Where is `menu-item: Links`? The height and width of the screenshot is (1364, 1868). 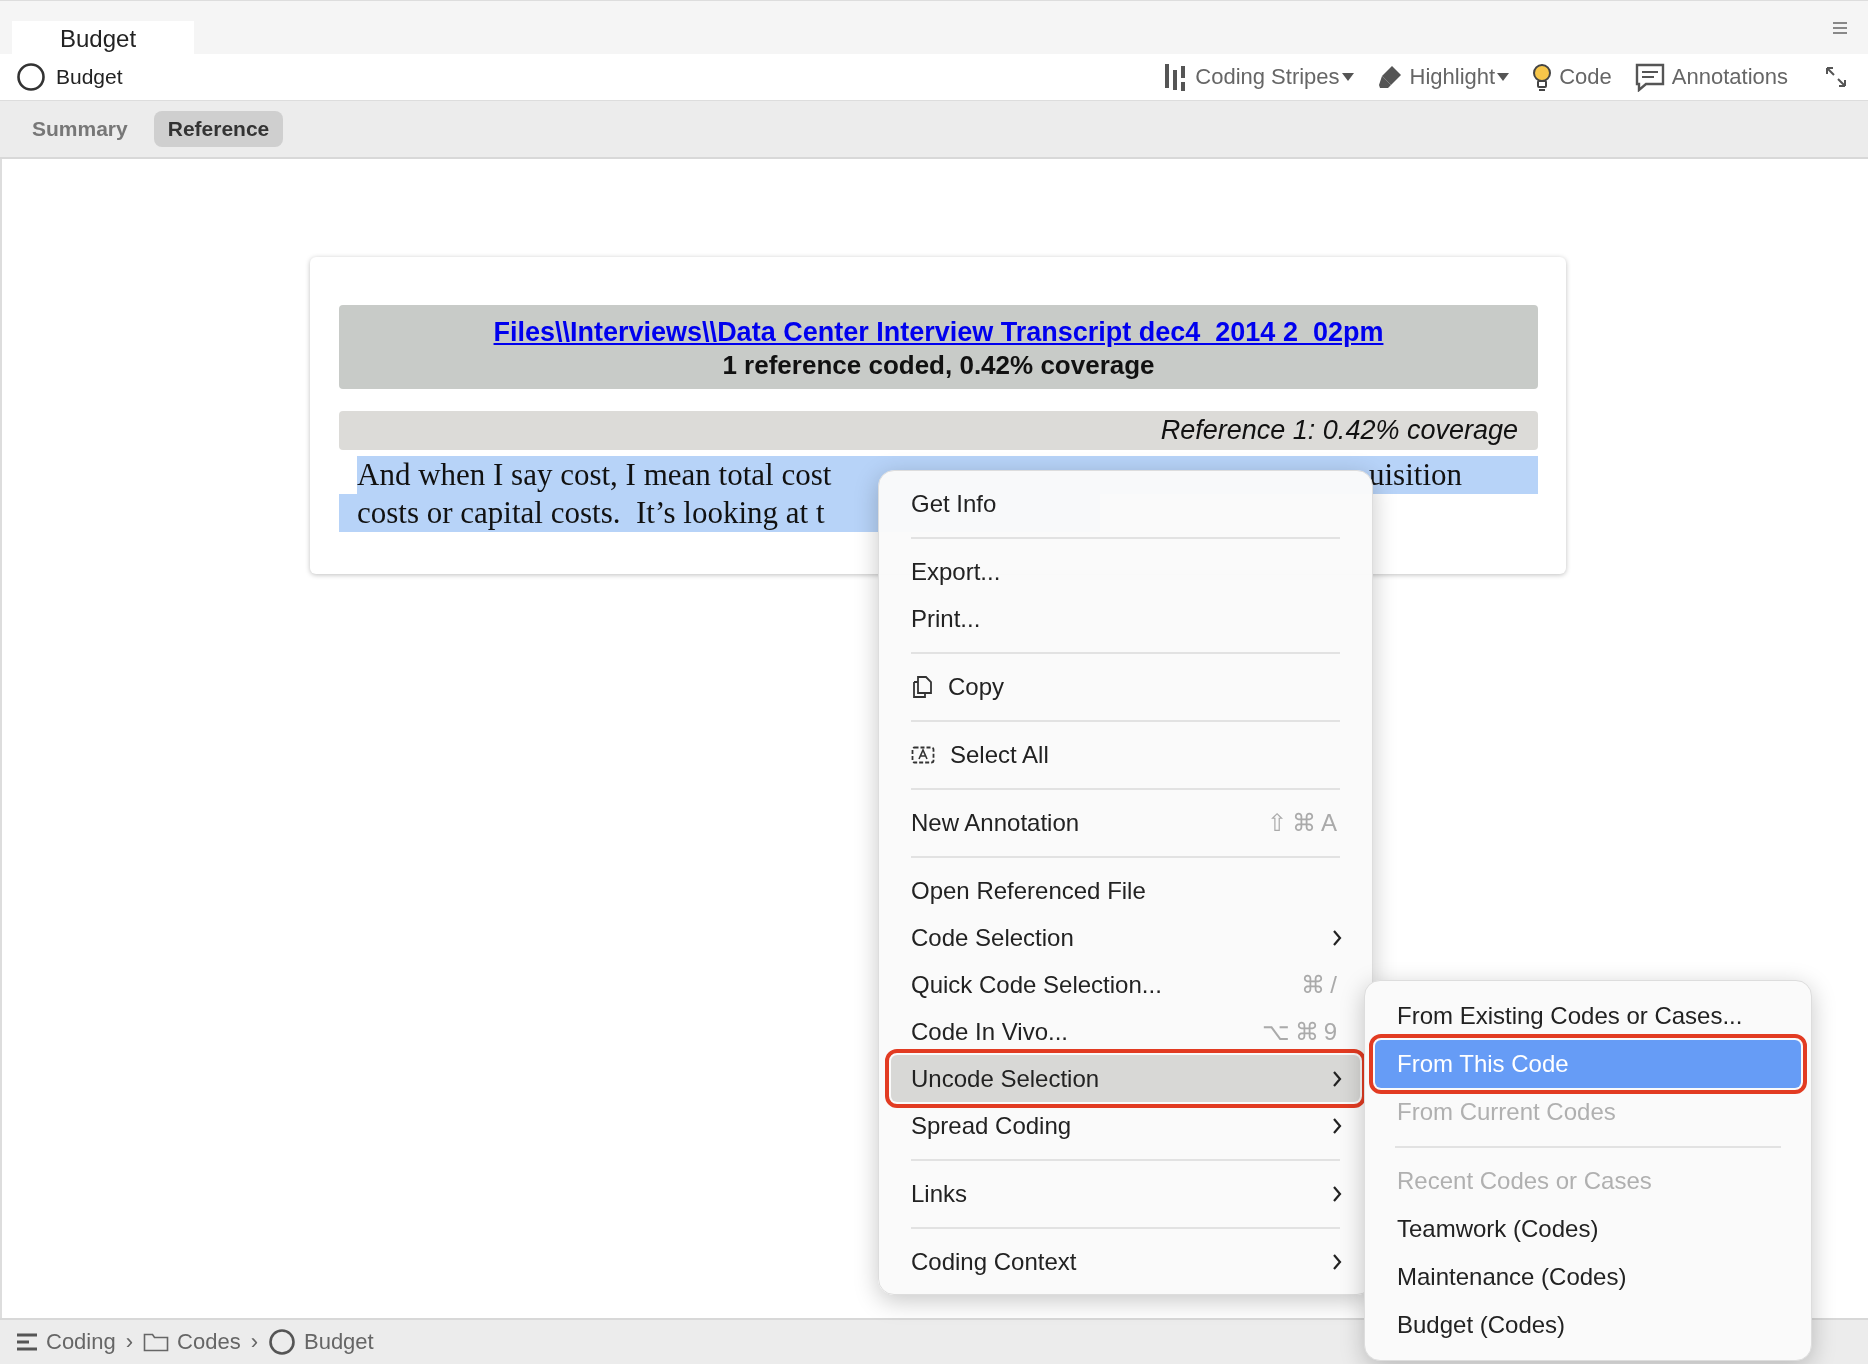 menu-item: Links is located at coordinates (1125, 1193).